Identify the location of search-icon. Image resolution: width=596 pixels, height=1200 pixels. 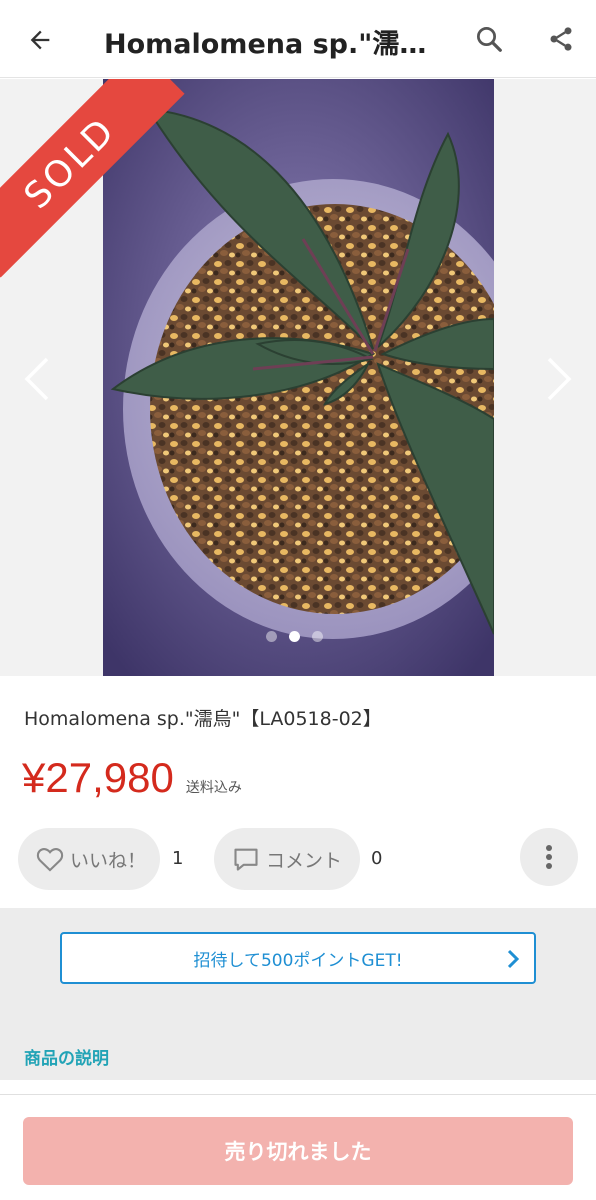
(489, 39).